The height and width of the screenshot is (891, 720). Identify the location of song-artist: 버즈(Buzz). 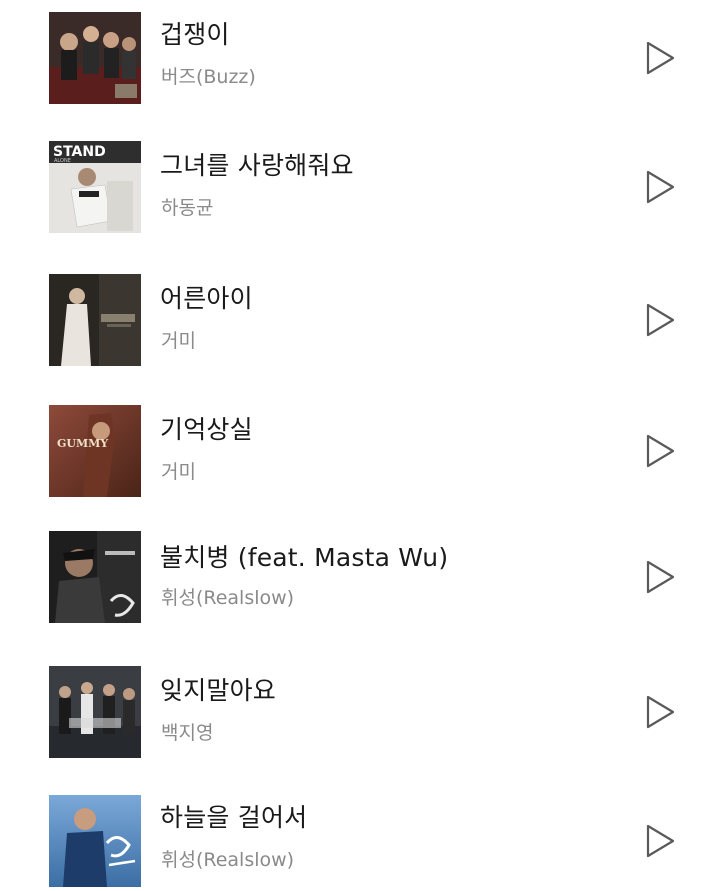
(208, 77).